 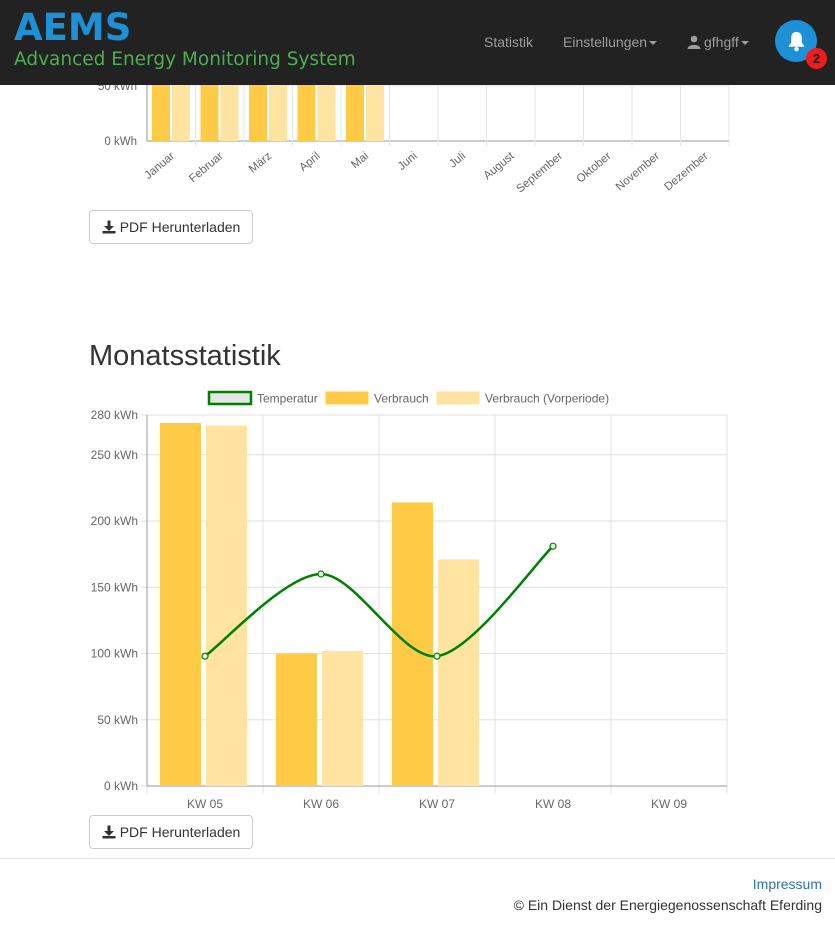 I want to click on x-tick-label-märz: März, so click(x=260, y=163).